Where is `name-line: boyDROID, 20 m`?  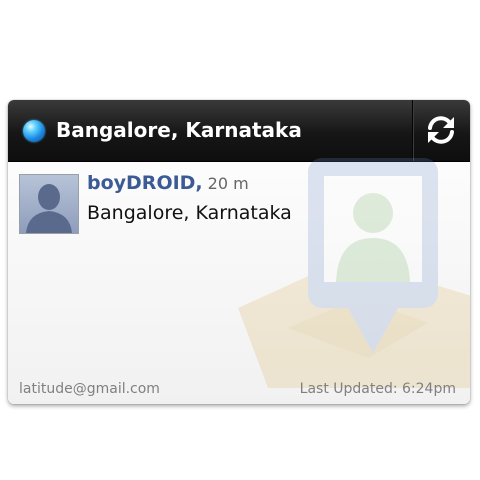
name-line: boyDROID, 20 m is located at coordinates (168, 183).